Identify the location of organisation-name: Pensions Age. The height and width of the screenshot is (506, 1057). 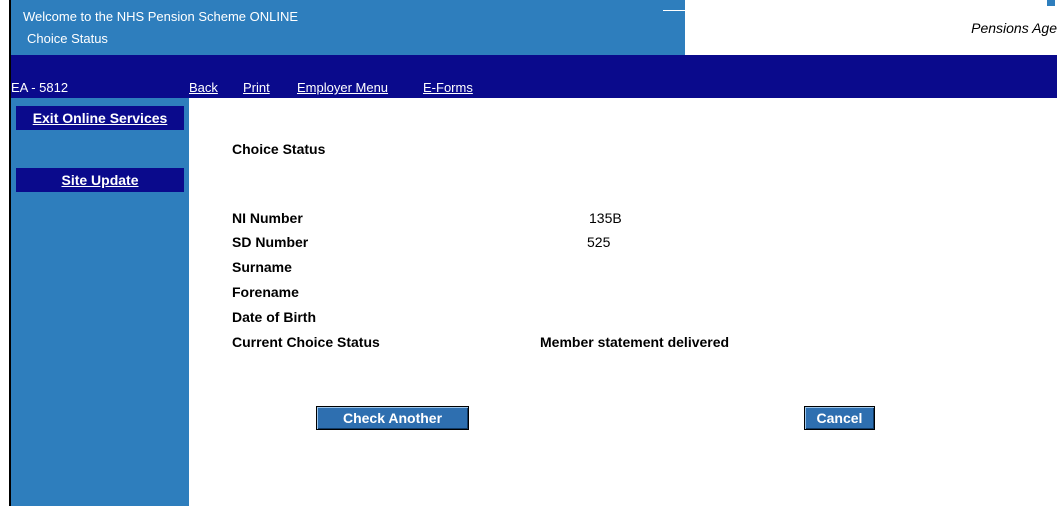
(1014, 28).